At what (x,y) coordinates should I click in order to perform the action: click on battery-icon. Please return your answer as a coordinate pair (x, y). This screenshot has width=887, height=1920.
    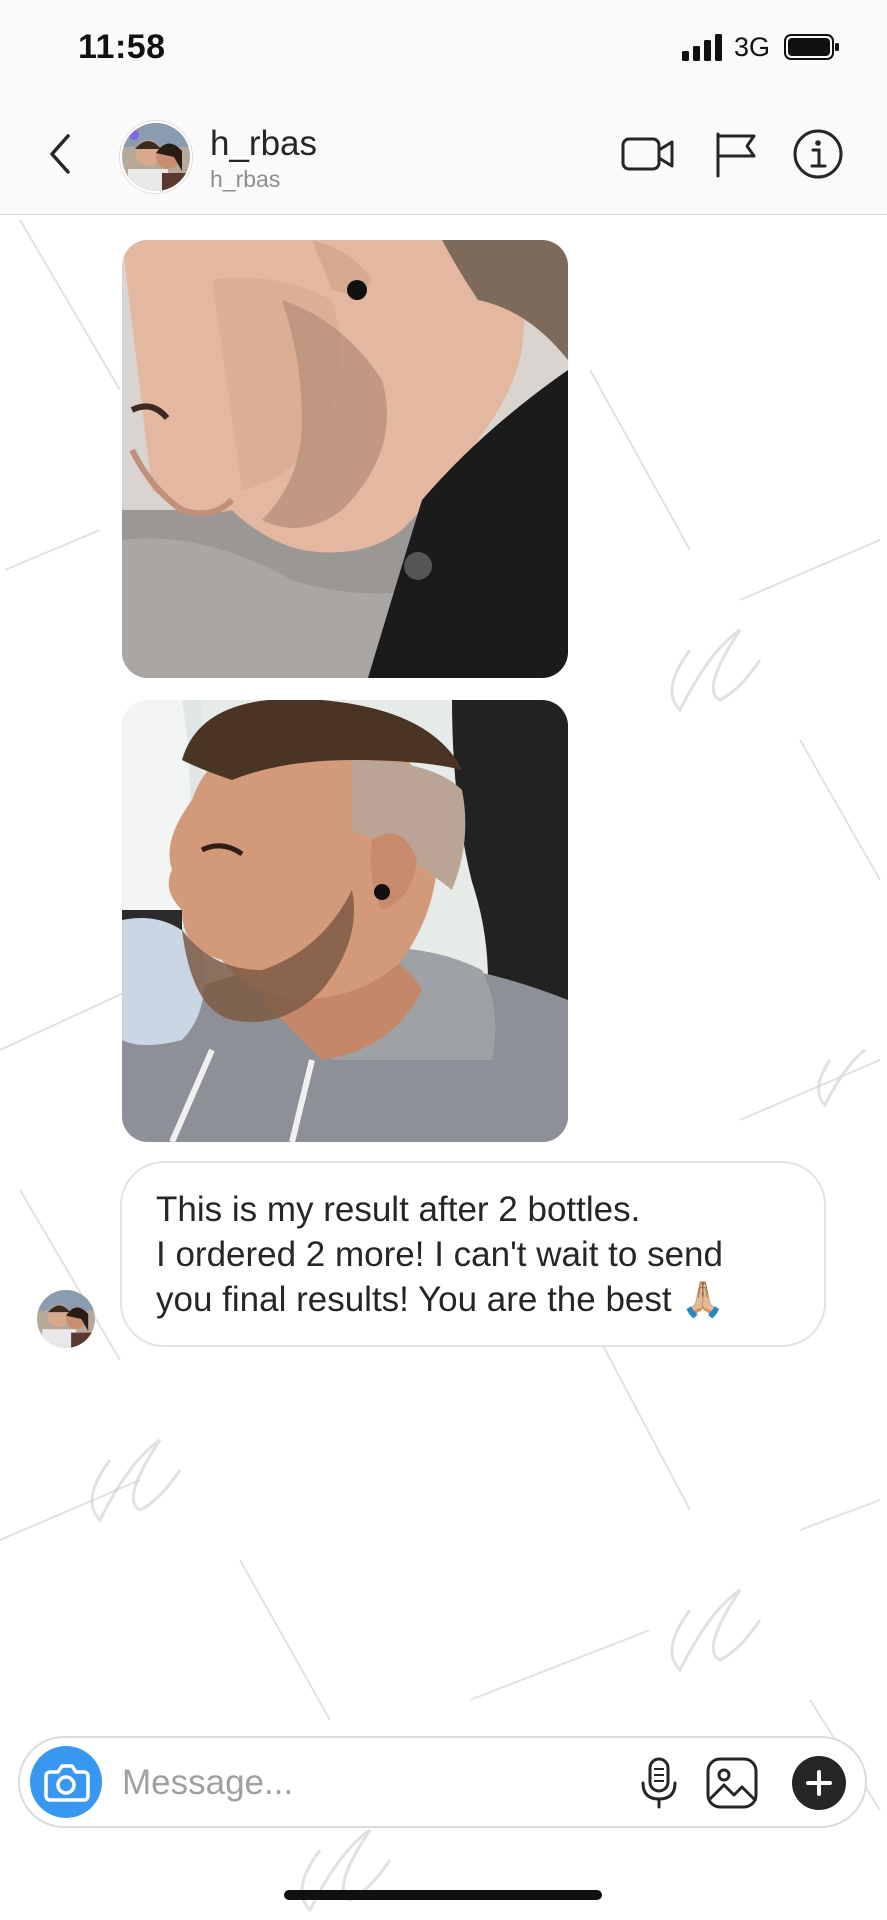
    Looking at the image, I should click on (811, 47).